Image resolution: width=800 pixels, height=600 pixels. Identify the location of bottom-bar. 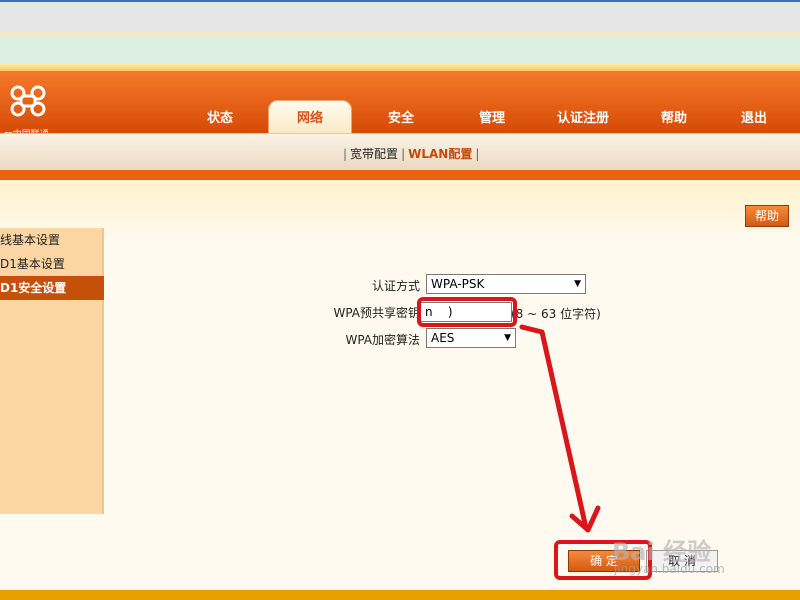
(400, 595).